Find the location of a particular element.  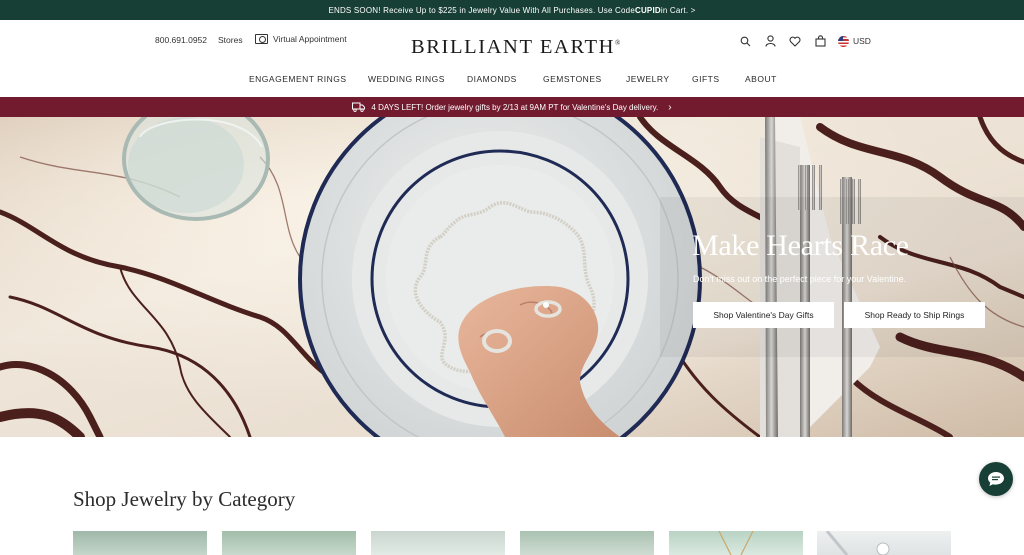

video-appointment-icon is located at coordinates (261, 39).